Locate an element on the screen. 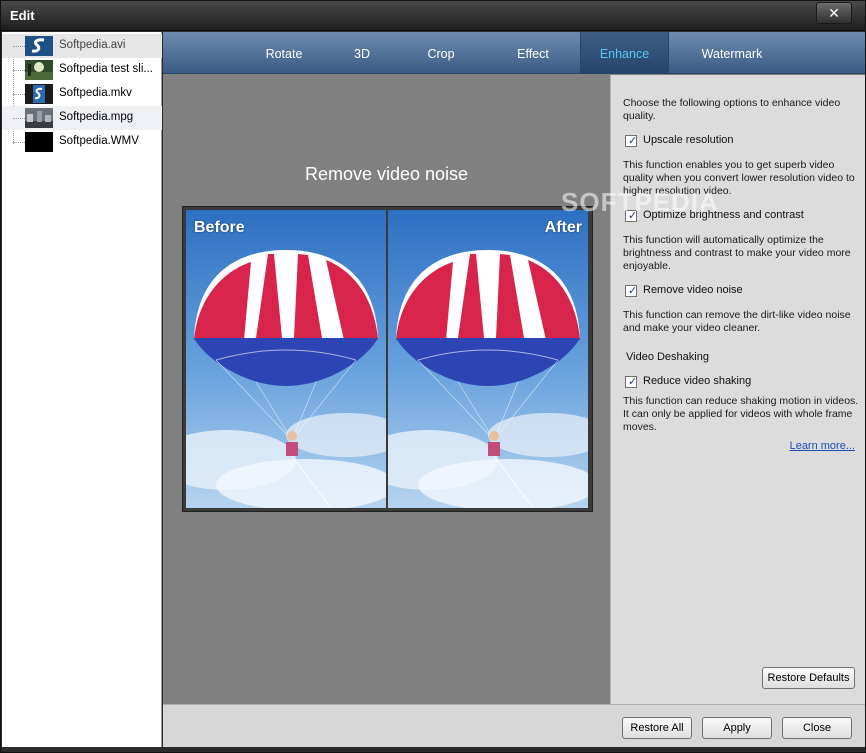 The image size is (866, 753). after-label: After is located at coordinates (563, 227).